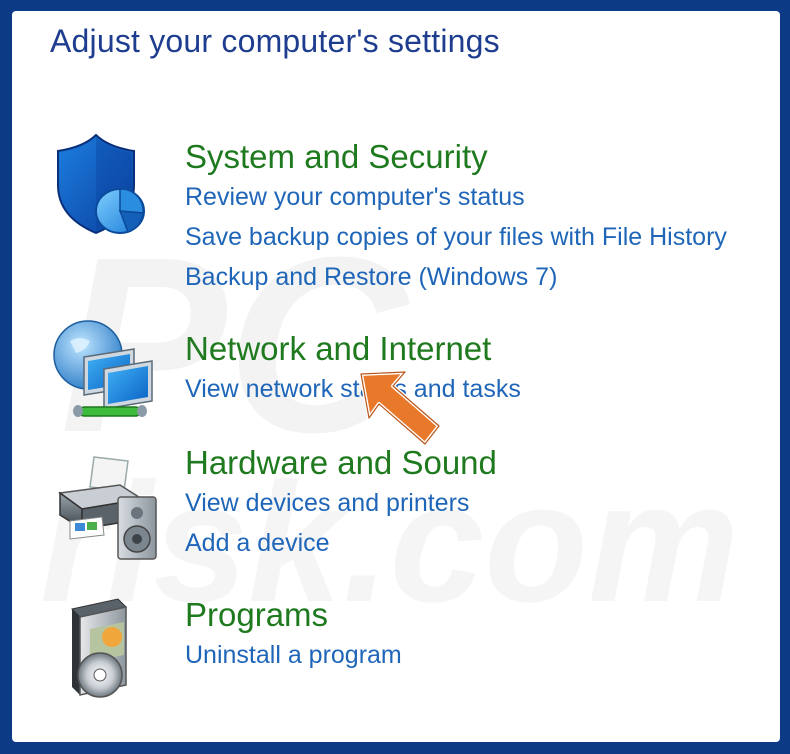 The image size is (790, 754). I want to click on backup-and-restore-link: Backup and Restore (Windows 7), so click(456, 277).